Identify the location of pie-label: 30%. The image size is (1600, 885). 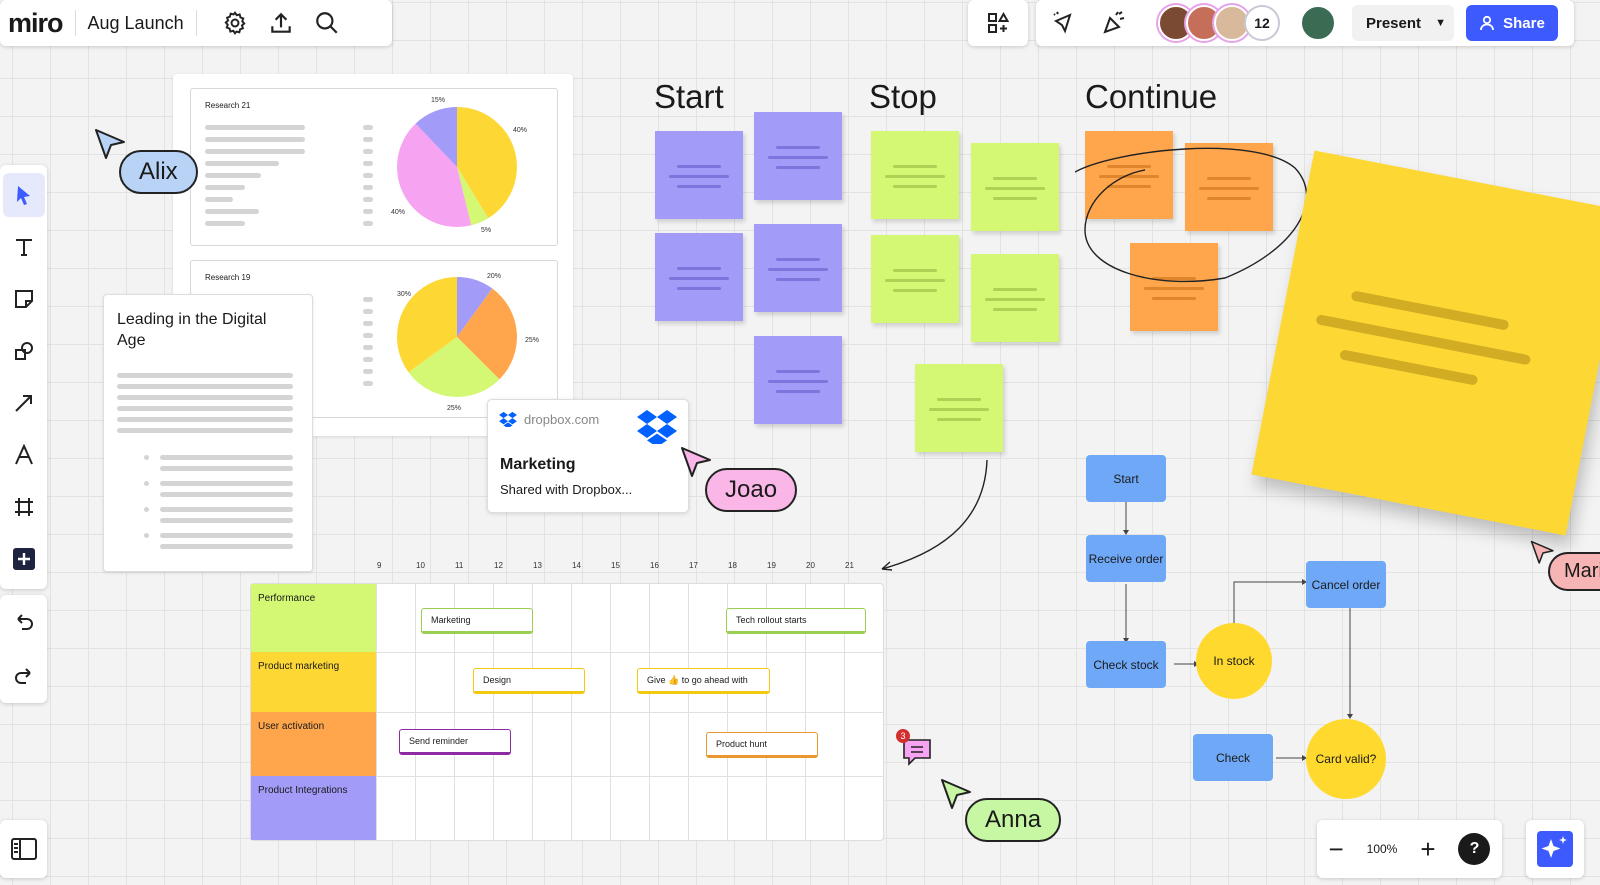
(404, 294).